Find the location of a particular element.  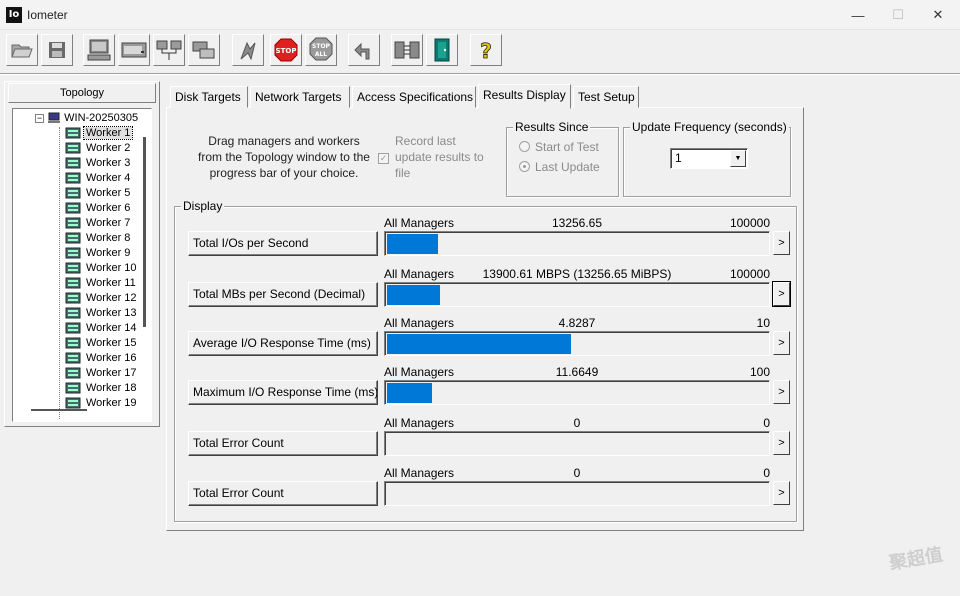

stop-all-button: STOP ALL is located at coordinates (321, 50).